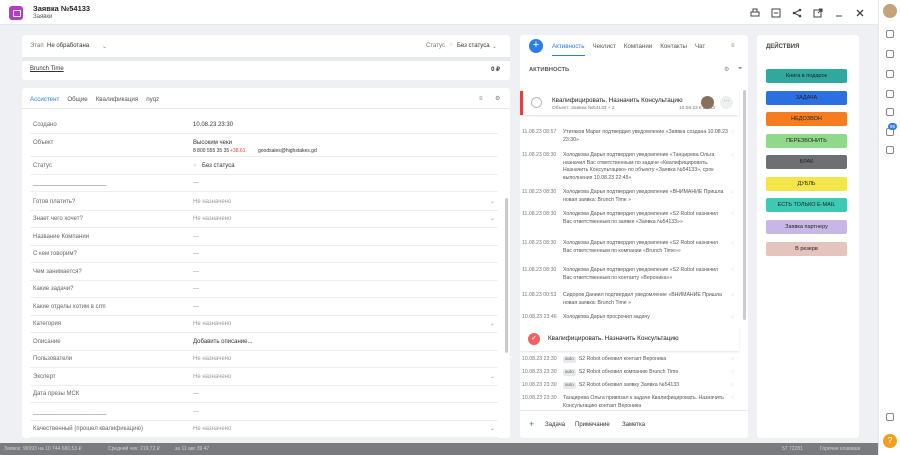  Describe the element at coordinates (890, 54) in the screenshot. I see `chat-icon` at that location.